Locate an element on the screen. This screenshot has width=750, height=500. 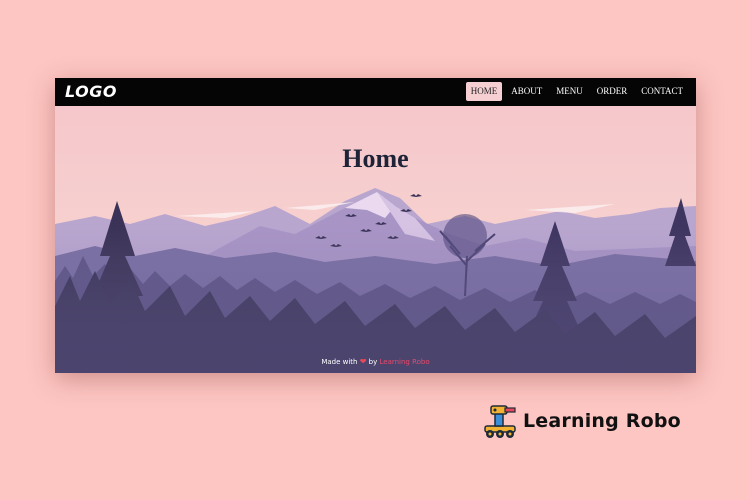
badge-title: Learning Robo is located at coordinates (602, 421).